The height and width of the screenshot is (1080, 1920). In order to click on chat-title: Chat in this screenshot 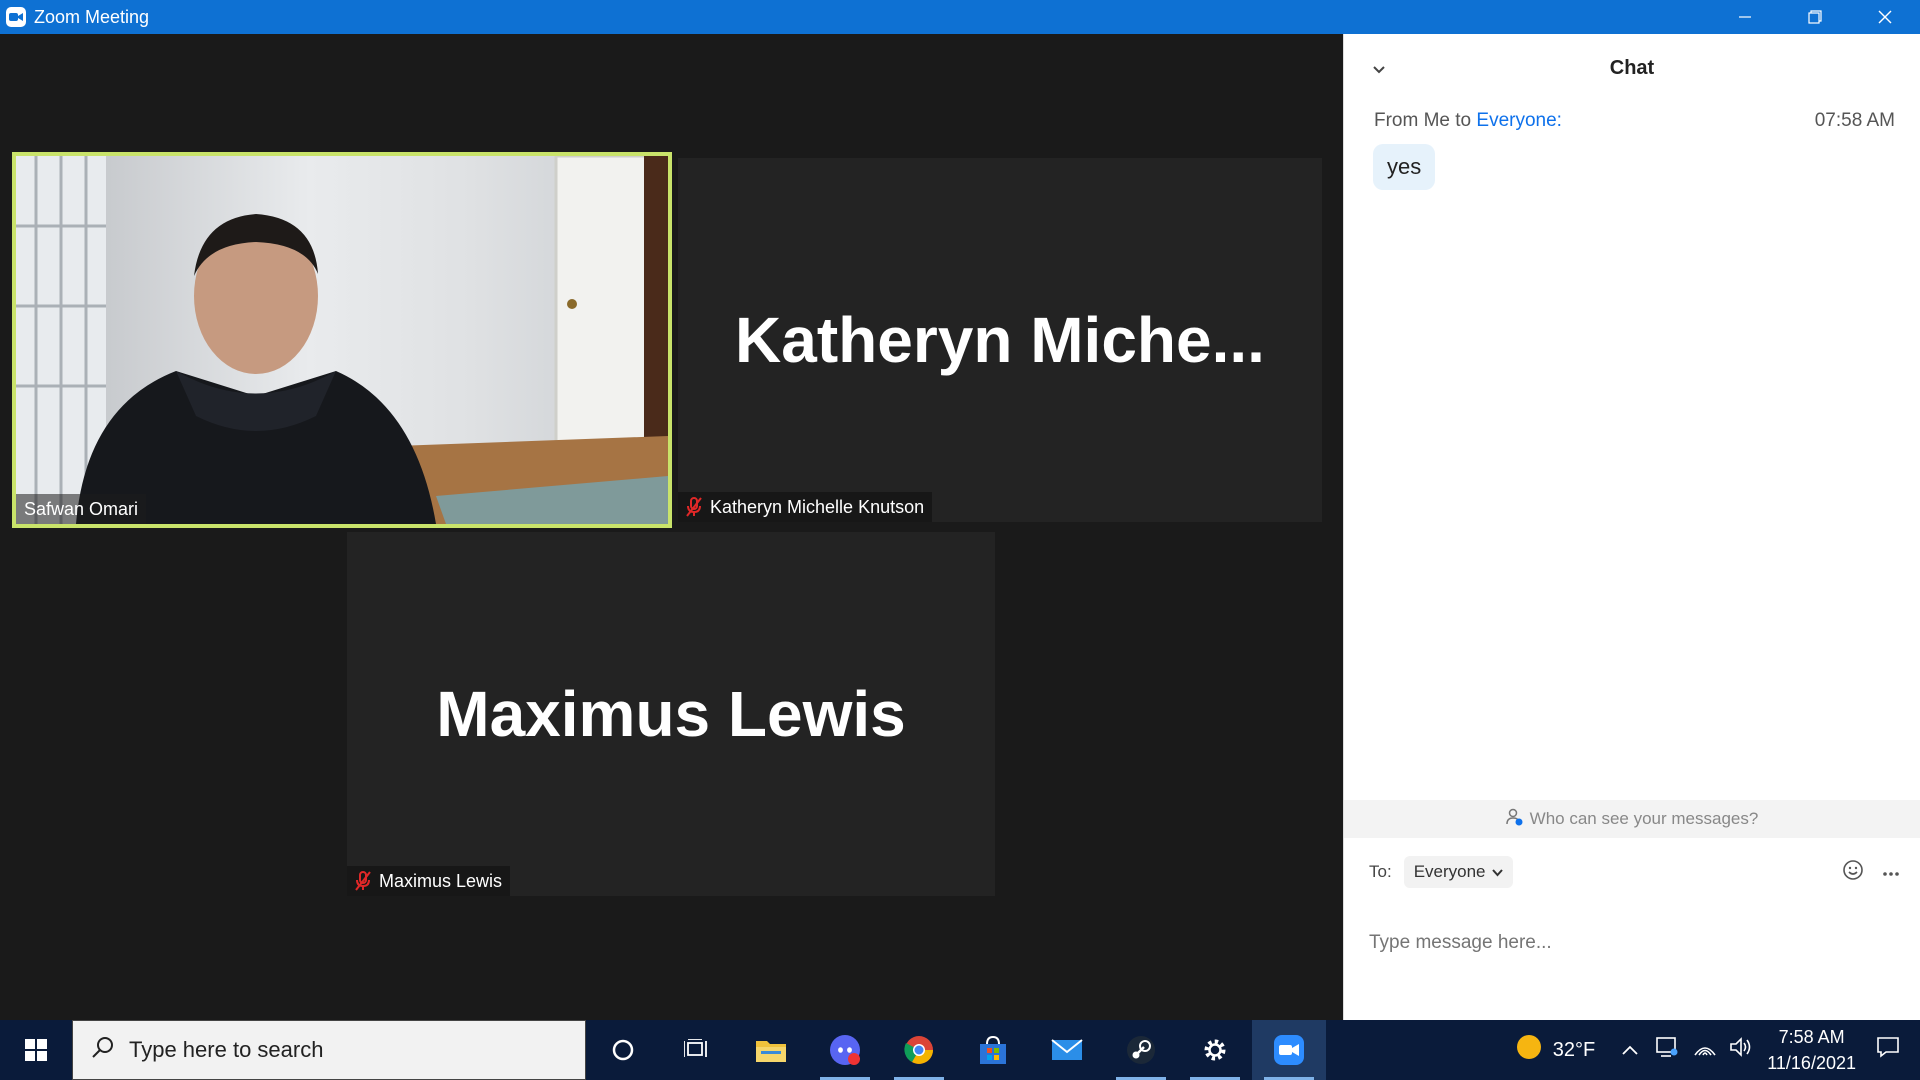, I will do `click(1632, 67)`.